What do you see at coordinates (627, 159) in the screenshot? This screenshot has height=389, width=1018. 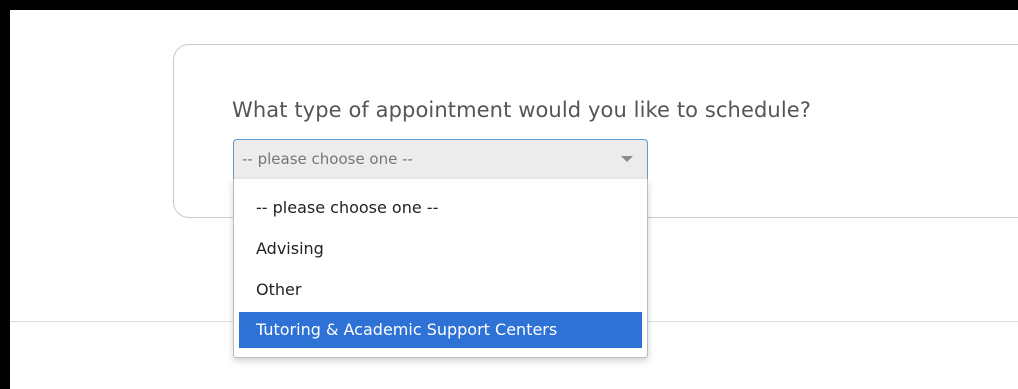 I see `chevron-down-icon` at bounding box center [627, 159].